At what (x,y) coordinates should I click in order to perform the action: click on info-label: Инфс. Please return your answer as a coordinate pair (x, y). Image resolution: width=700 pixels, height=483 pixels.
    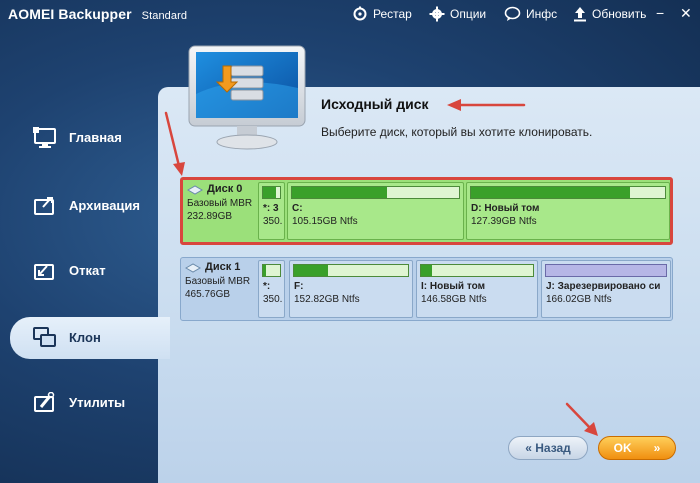
    Looking at the image, I should click on (542, 14).